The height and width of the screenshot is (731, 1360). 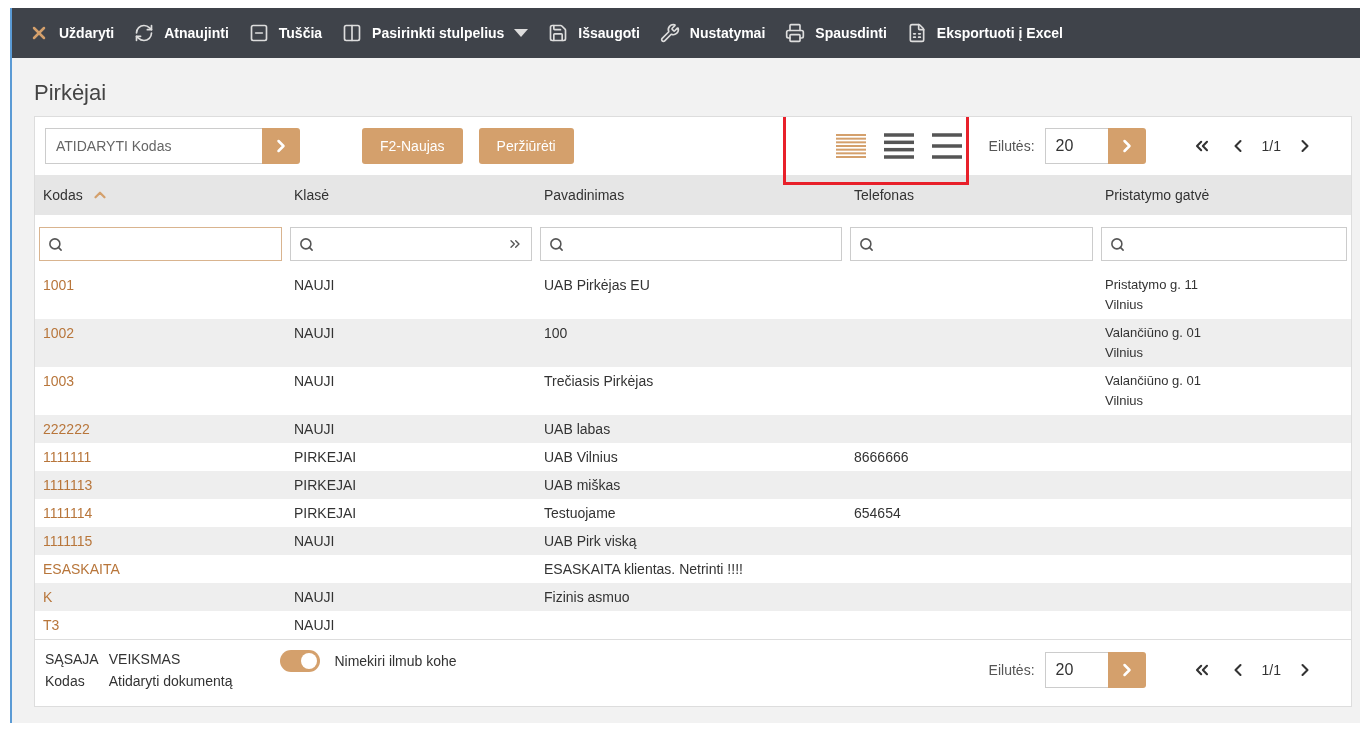 What do you see at coordinates (70, 93) in the screenshot?
I see `page-title: Pirkėjai` at bounding box center [70, 93].